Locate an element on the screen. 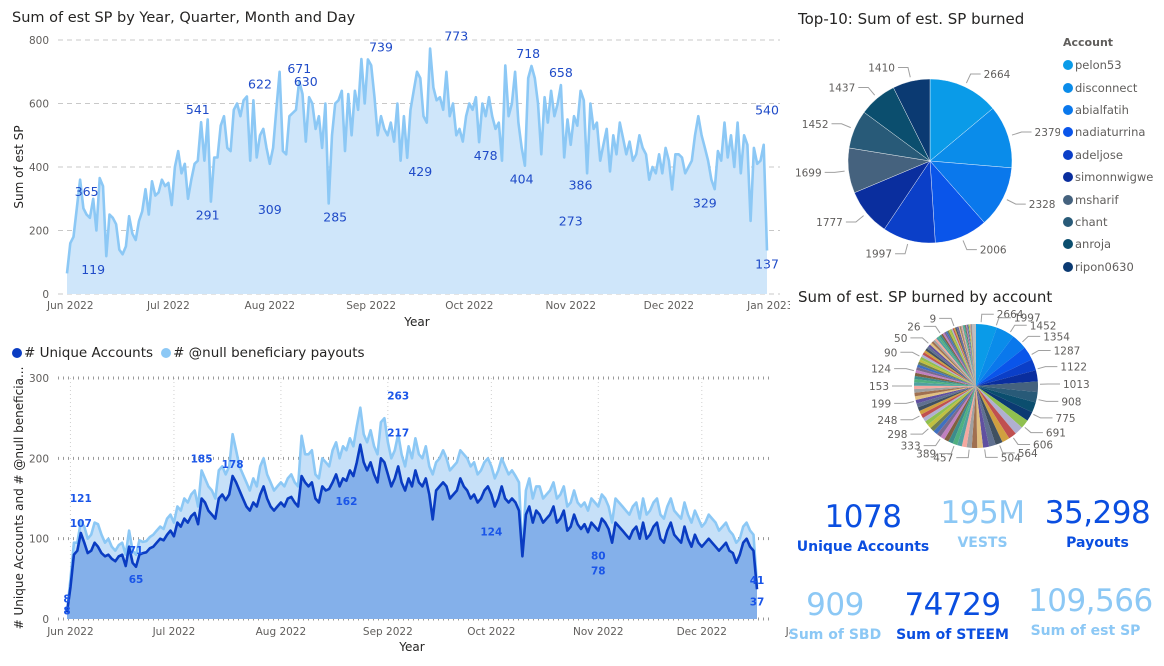 This screenshot has width=1164, height=666. data-label: 124 is located at coordinates (491, 532).